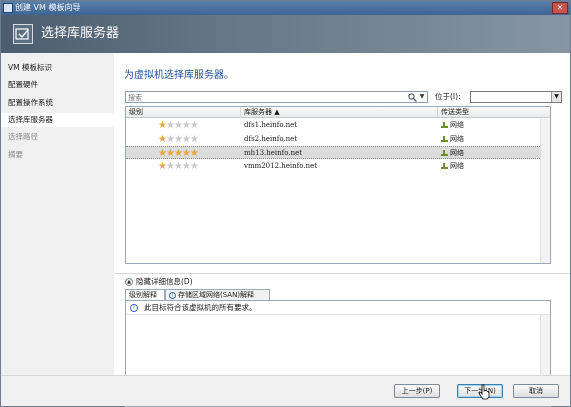 This screenshot has width=571, height=407. Describe the element at coordinates (338, 152) in the screenshot. I see `table-row: ★★★★★ mh13.heinfo.net 网络` at that location.